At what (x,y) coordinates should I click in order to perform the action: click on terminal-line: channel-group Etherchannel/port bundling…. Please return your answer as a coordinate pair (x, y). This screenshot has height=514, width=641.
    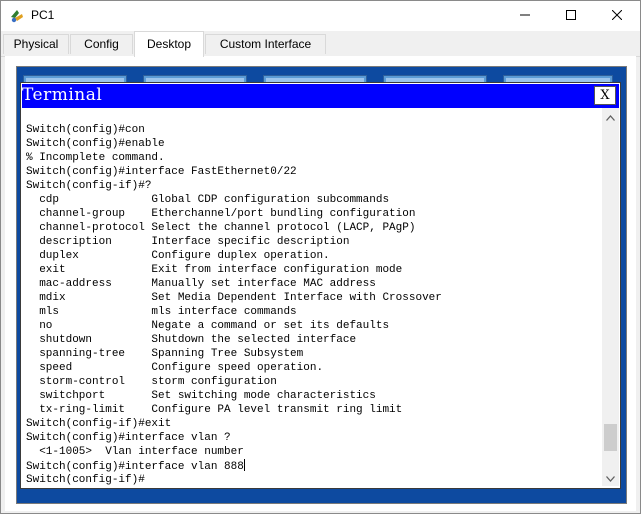
    Looking at the image, I should click on (221, 214).